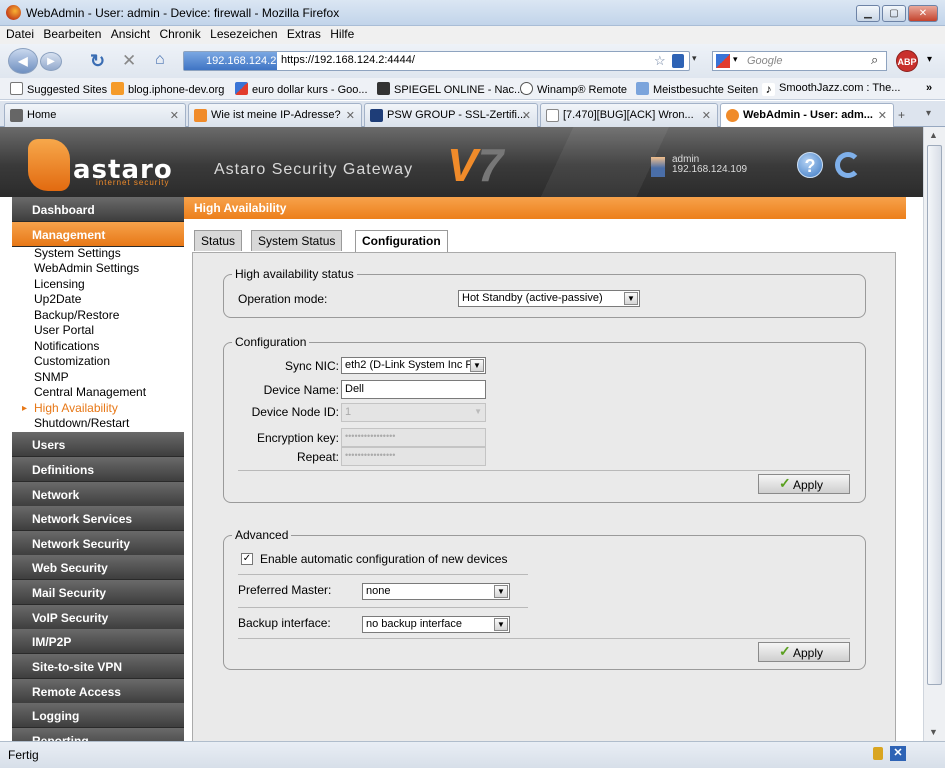 The width and height of the screenshot is (945, 768). I want to click on help-icon: ?, so click(810, 165).